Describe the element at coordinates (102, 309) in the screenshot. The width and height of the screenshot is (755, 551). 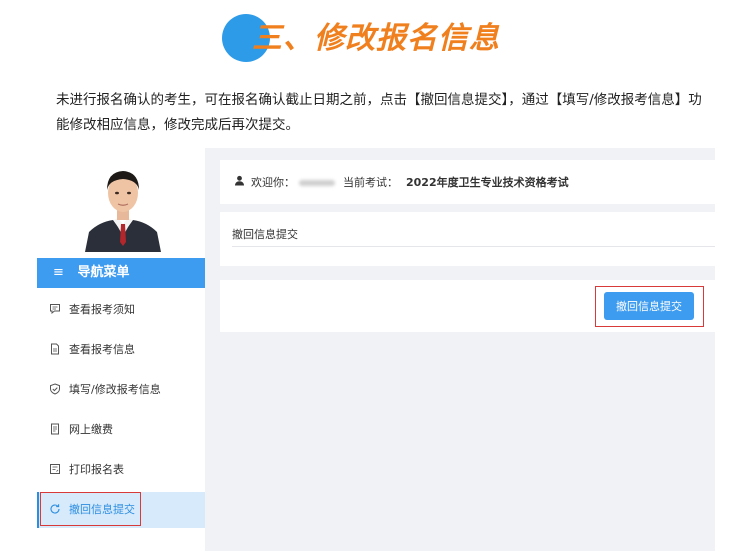
I see `sidebar-item-label: 查看报考须知` at that location.